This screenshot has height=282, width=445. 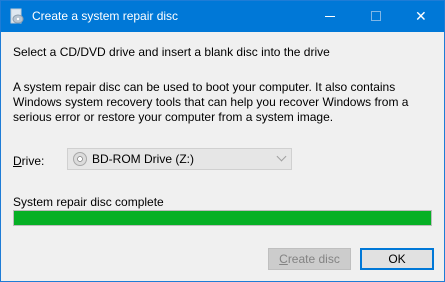 What do you see at coordinates (105, 16) in the screenshot?
I see `window-title: Create a system repair disc` at bounding box center [105, 16].